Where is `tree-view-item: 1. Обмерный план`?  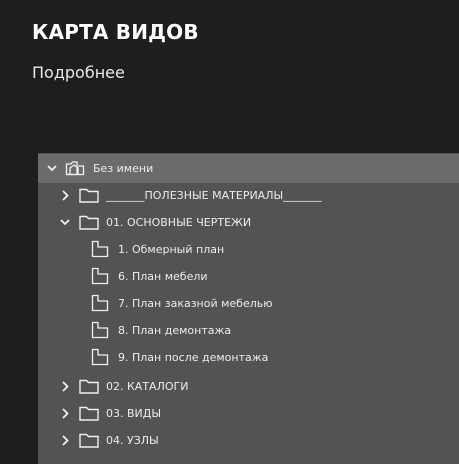
tree-view-item: 1. Обмерный план is located at coordinates (248, 249).